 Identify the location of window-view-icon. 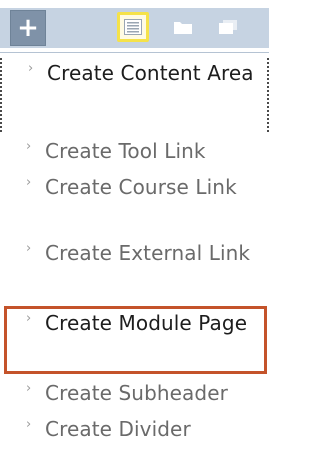
(228, 27).